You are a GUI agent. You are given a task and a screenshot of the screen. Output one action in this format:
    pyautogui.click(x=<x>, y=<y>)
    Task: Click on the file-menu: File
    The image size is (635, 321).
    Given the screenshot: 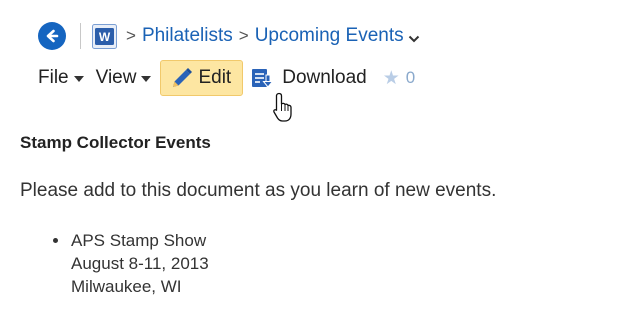 What is the action you would take?
    pyautogui.click(x=61, y=78)
    